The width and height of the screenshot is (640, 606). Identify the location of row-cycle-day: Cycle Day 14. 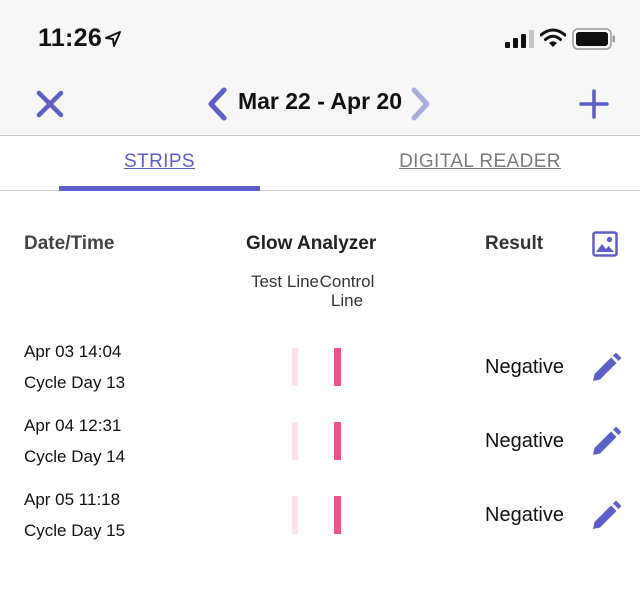
(75, 456).